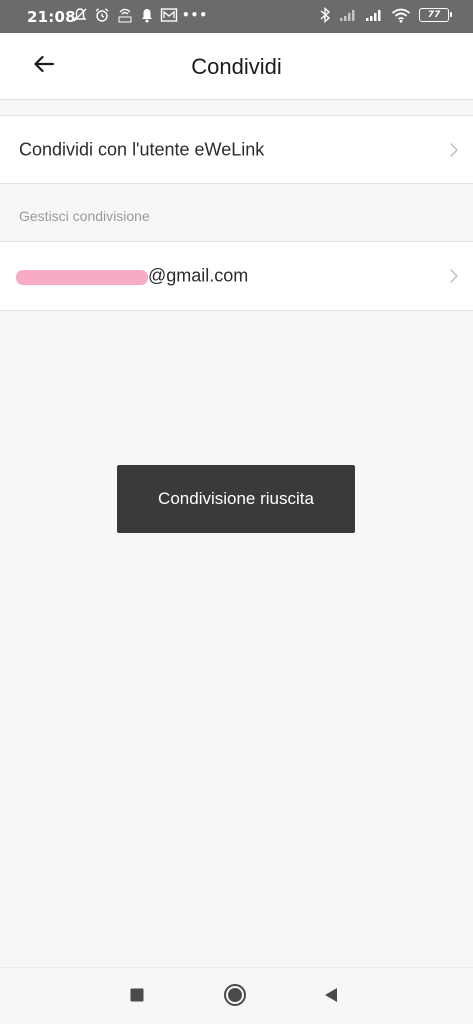 The height and width of the screenshot is (1024, 473). I want to click on recents-button, so click(137, 997).